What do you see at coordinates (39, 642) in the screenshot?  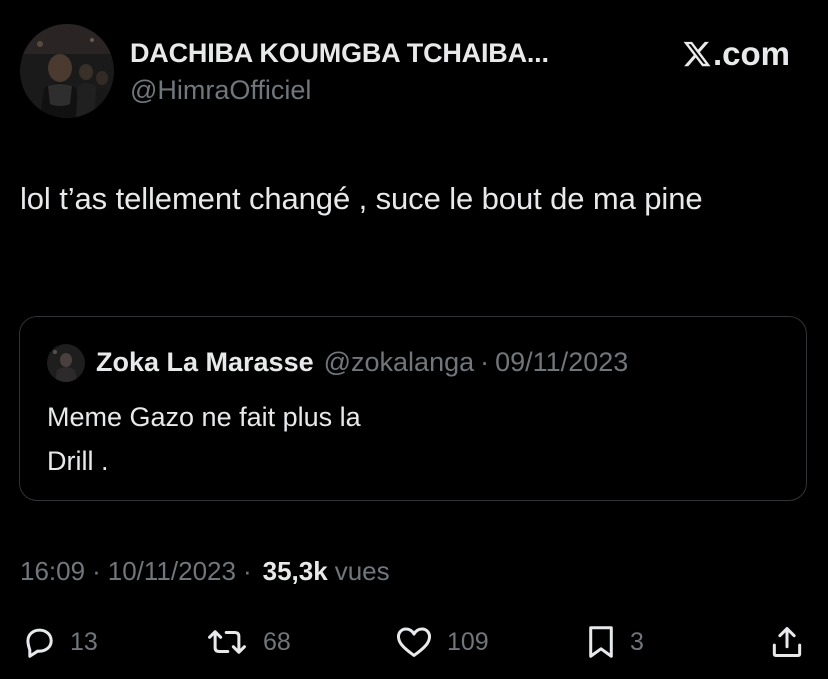 I see `reply-icon` at bounding box center [39, 642].